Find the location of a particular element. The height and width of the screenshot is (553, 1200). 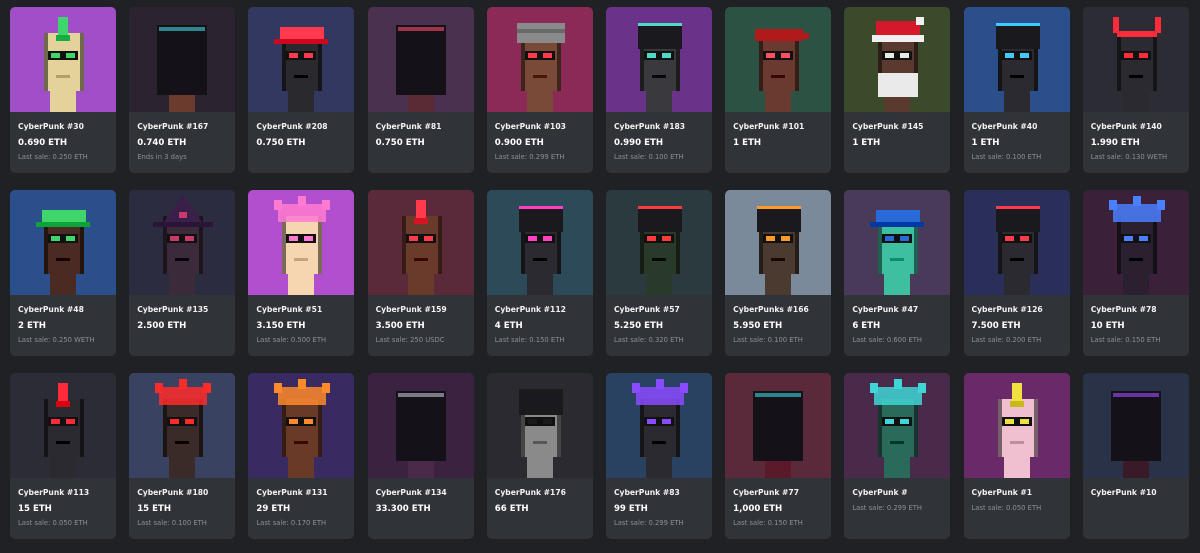

nft-card-8: CyberPunk #40 1 ETH Last sale: 0.100 ETH is located at coordinates (1016, 90).